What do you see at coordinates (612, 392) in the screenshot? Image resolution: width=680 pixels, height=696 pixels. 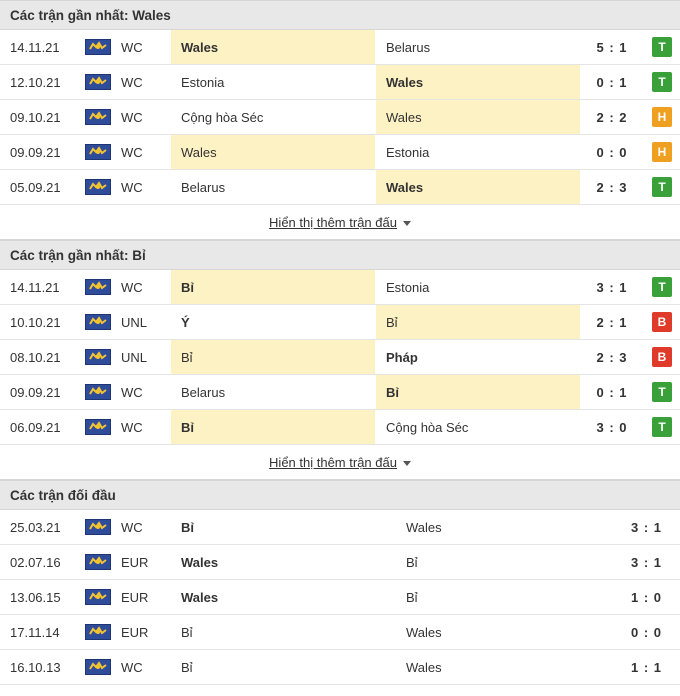 I see `match-score: 0 : 1` at bounding box center [612, 392].